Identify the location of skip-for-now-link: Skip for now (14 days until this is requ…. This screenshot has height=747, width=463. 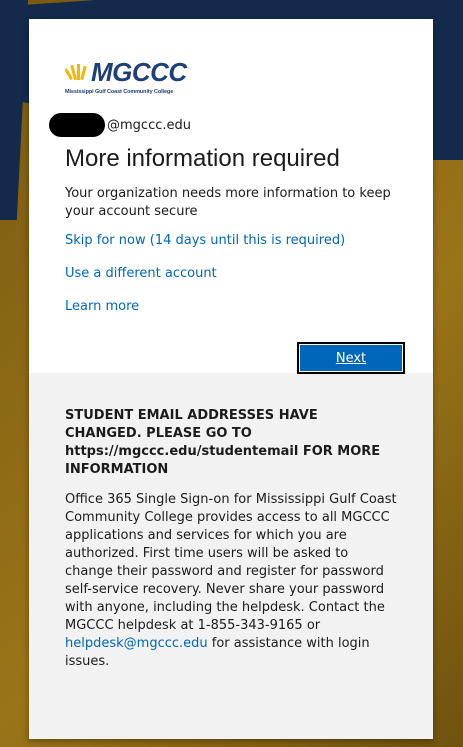
(231, 240).